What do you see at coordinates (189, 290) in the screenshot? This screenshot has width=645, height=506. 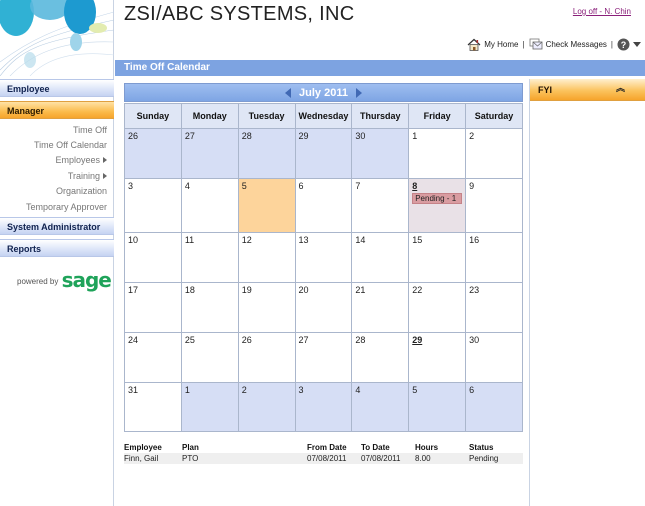 I see `day-number: 18` at bounding box center [189, 290].